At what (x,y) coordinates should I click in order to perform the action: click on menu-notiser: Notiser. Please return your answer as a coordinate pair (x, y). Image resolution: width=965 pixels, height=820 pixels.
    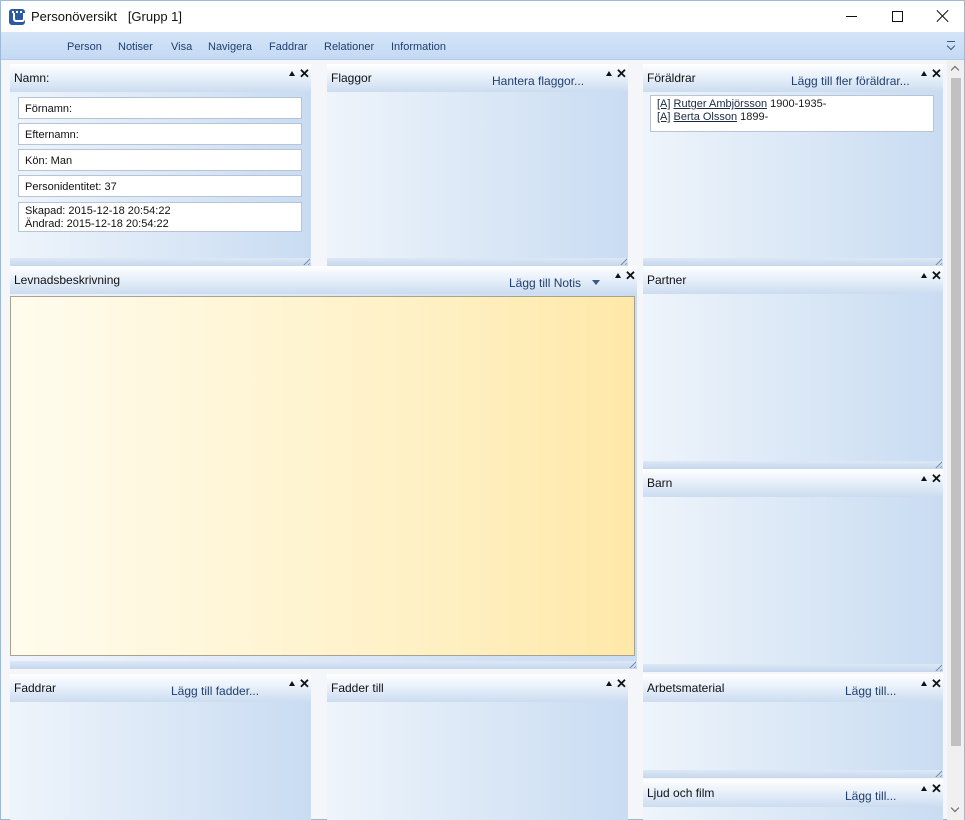
    Looking at the image, I should click on (135, 47).